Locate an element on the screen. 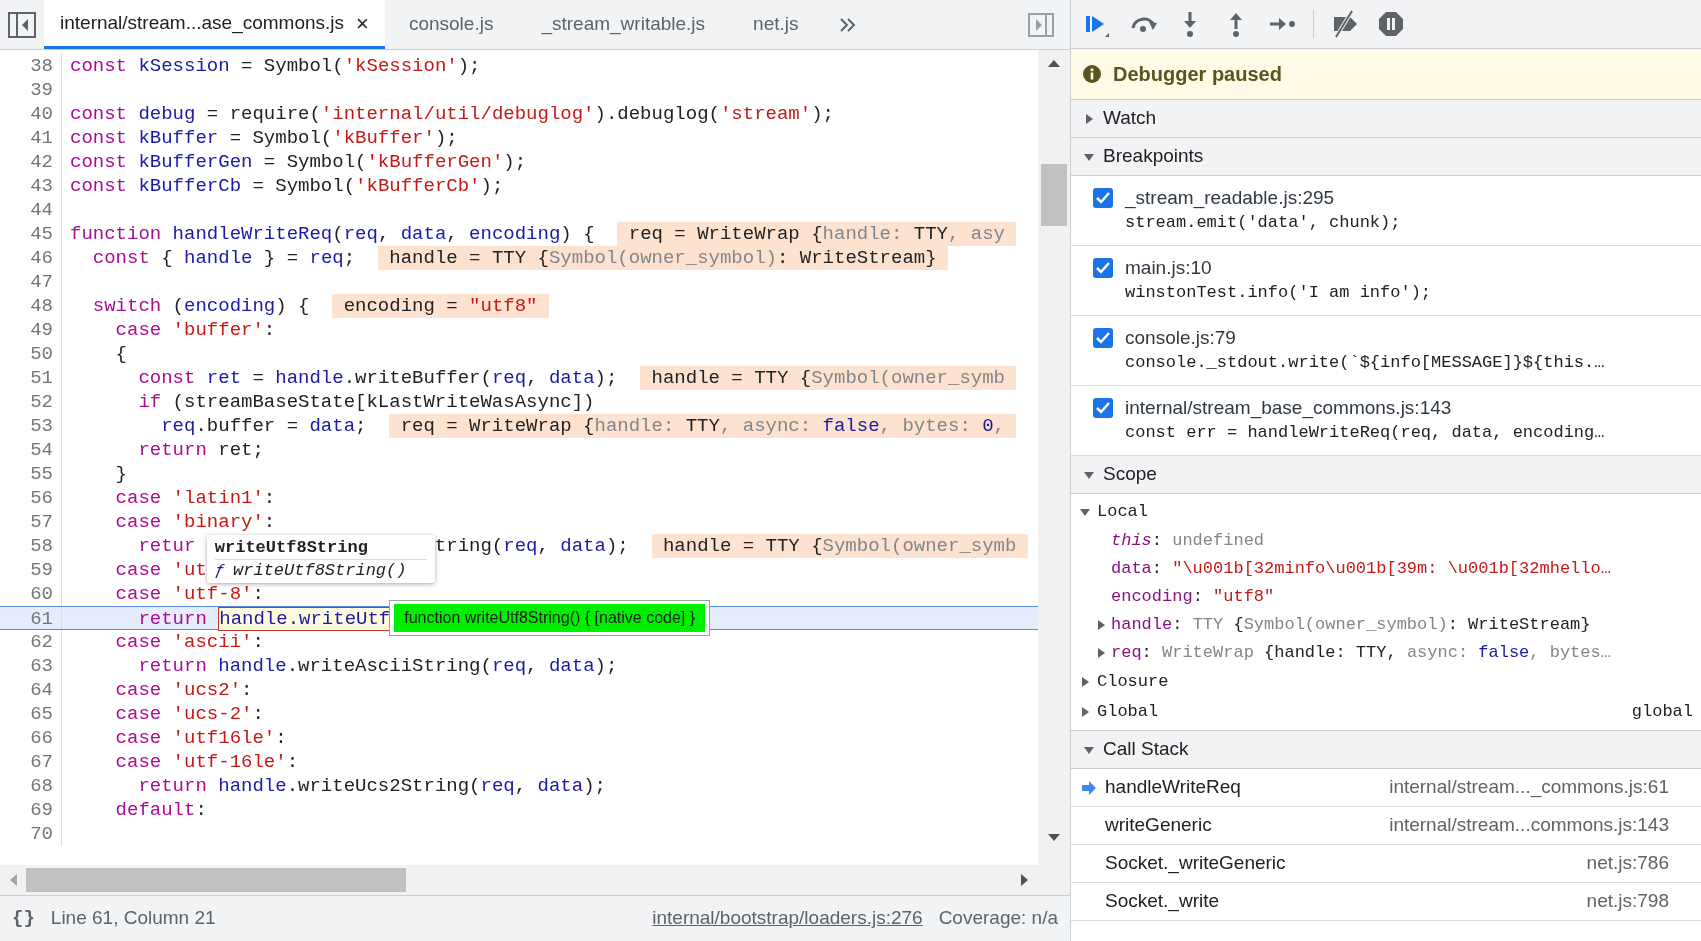 The height and width of the screenshot is (941, 1701). code-line: return ret; is located at coordinates (200, 450).